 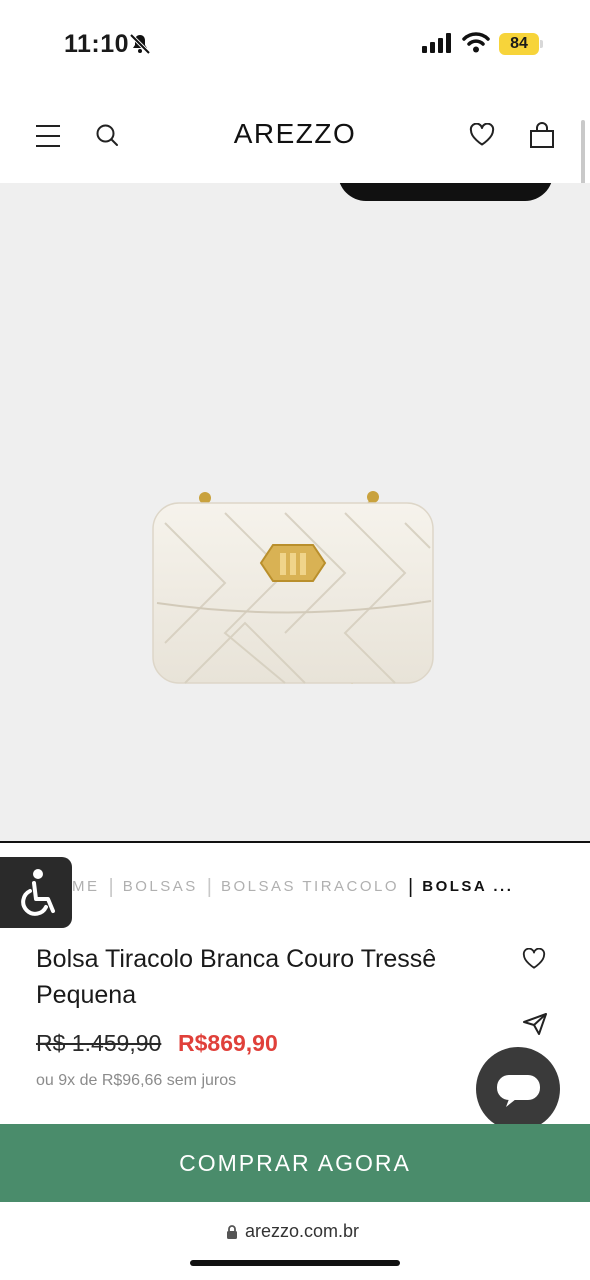 I want to click on brand-logo: AREZZO, so click(x=295, y=134).